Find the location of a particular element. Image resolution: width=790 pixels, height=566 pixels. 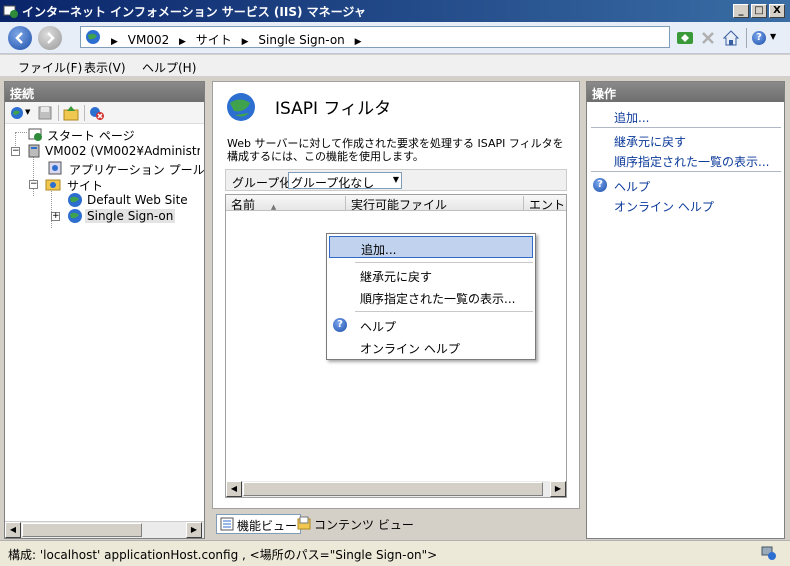

action-divider is located at coordinates (686, 127).